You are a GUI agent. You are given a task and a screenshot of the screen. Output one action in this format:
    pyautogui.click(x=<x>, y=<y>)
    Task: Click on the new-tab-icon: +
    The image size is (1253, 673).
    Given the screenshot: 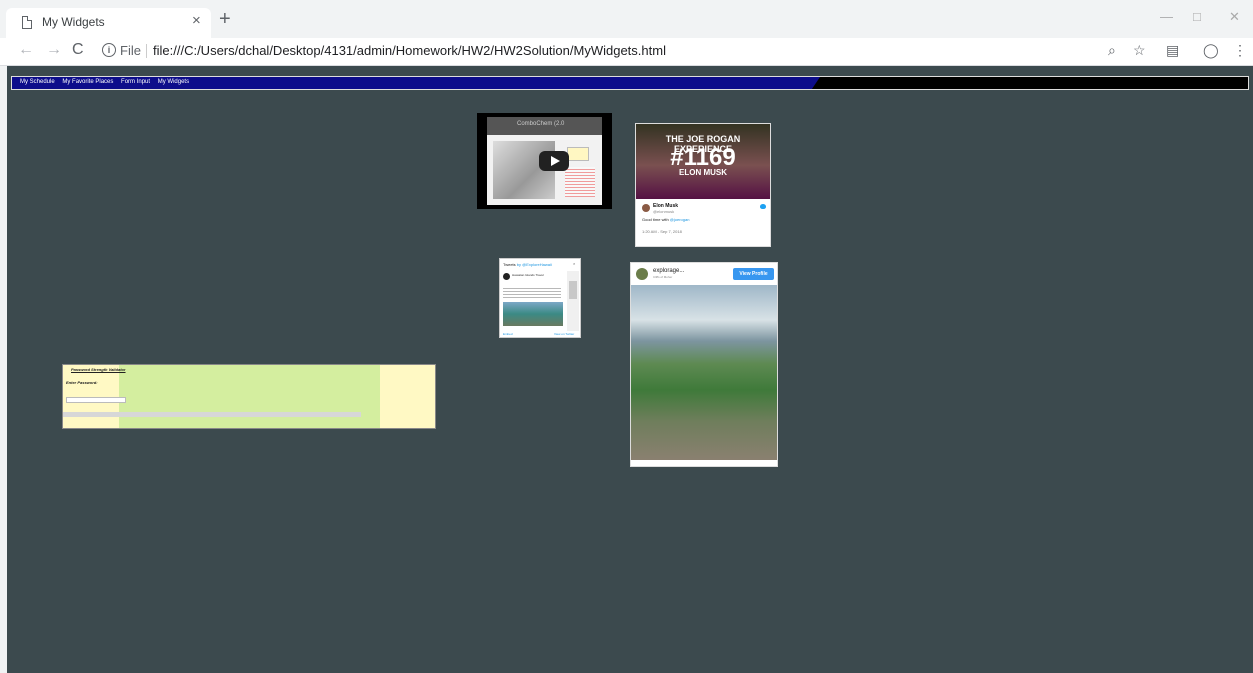 What is the action you would take?
    pyautogui.click(x=225, y=19)
    